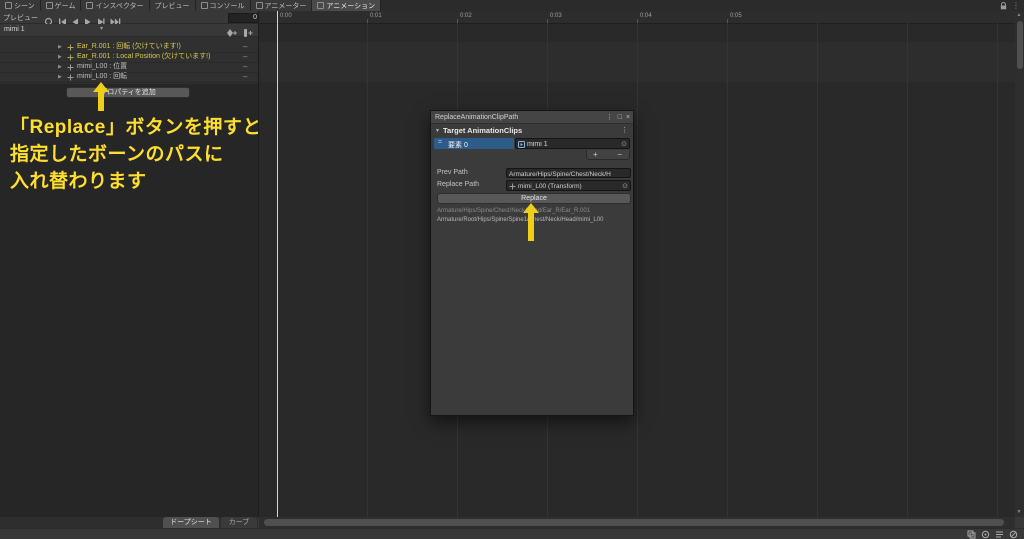 The width and height of the screenshot is (1024, 539). I want to click on foldout-icon: ▼, so click(437, 131).